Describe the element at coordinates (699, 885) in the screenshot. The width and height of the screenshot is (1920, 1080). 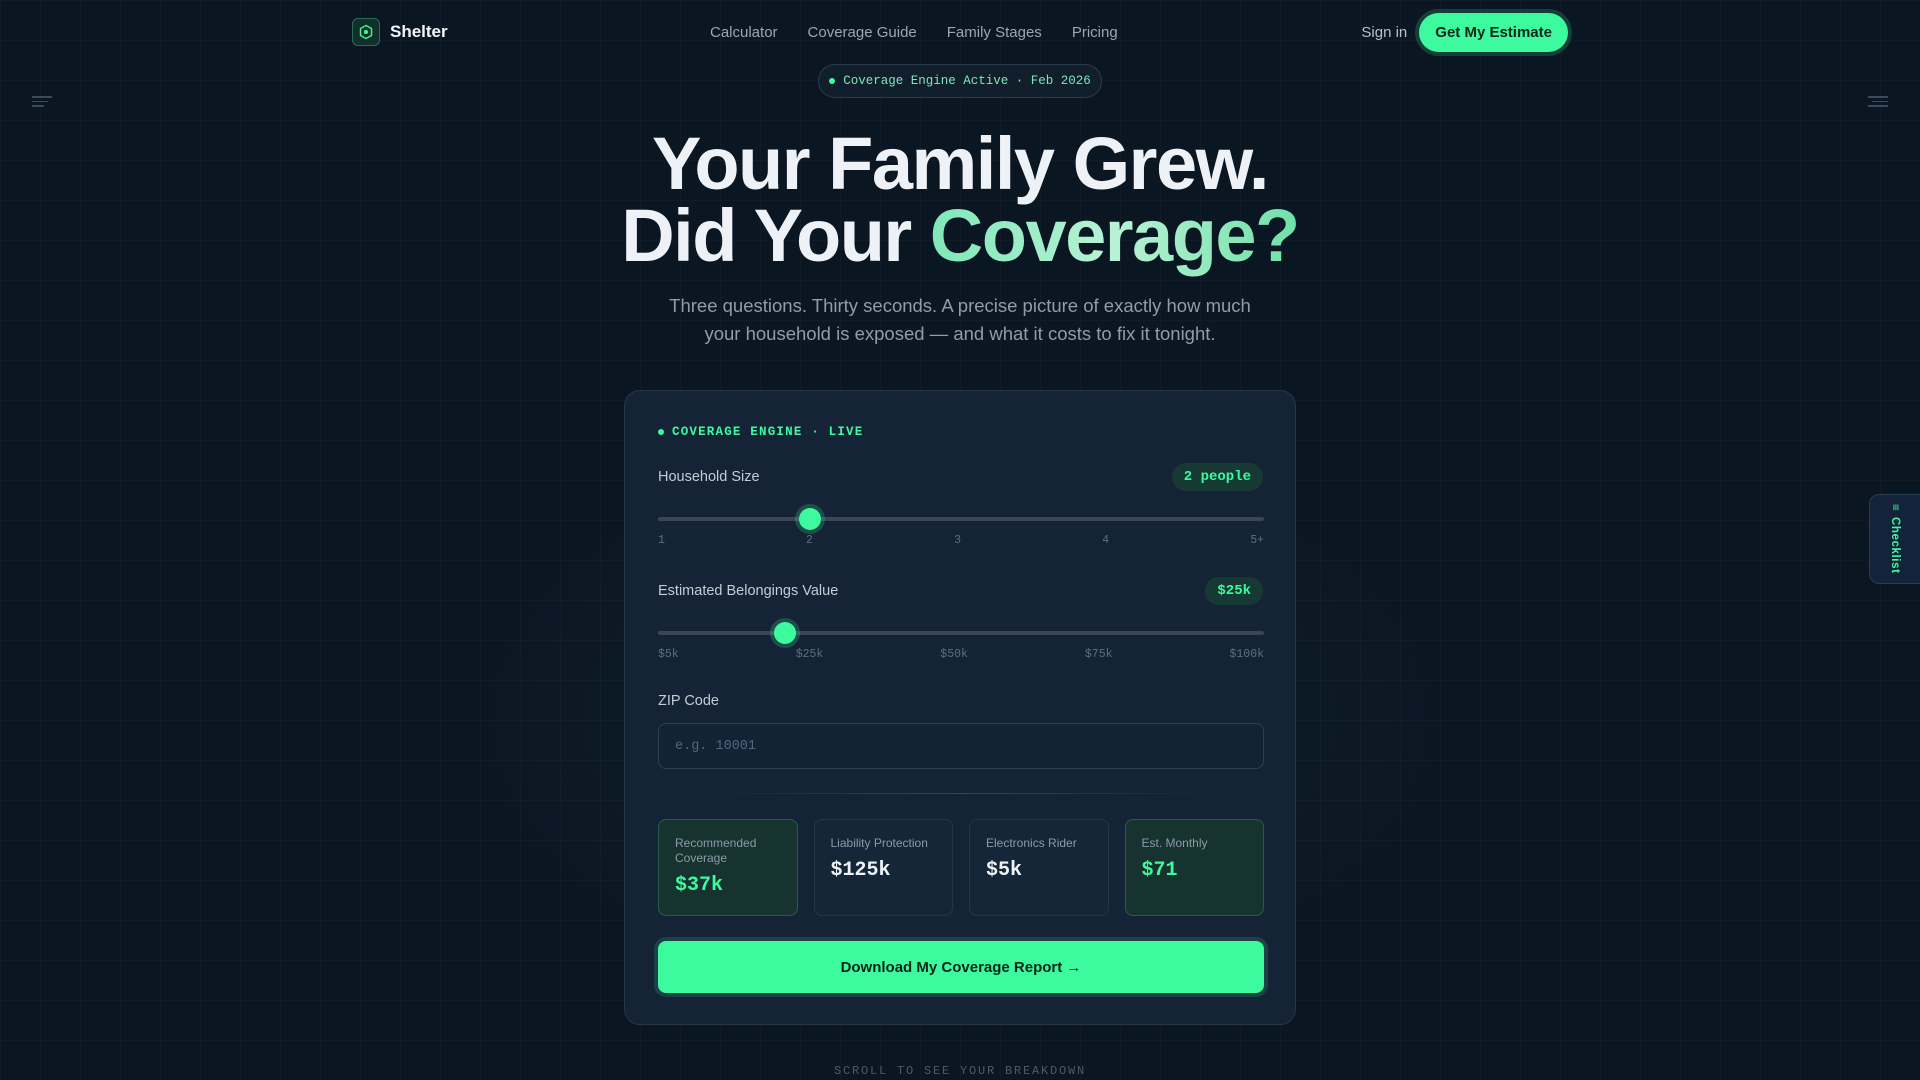
I see `stat-value: $37k` at that location.